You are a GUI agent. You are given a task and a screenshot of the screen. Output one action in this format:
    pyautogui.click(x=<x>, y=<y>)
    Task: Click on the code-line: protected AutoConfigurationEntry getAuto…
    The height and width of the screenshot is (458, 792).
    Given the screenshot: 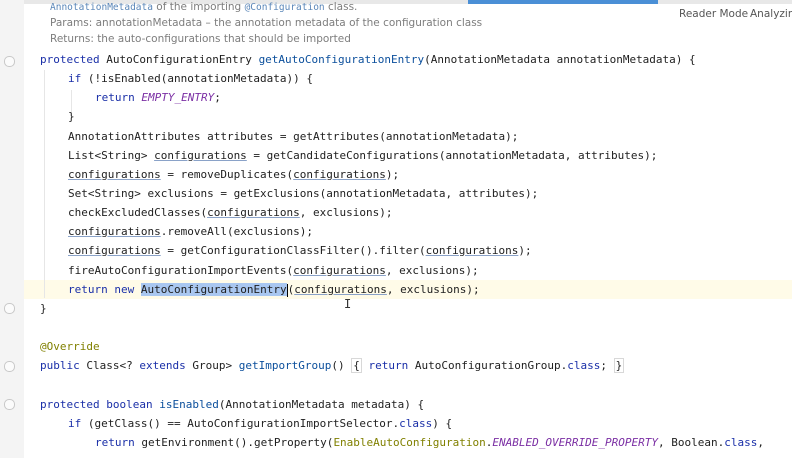 What is the action you would take?
    pyautogui.click(x=368, y=59)
    